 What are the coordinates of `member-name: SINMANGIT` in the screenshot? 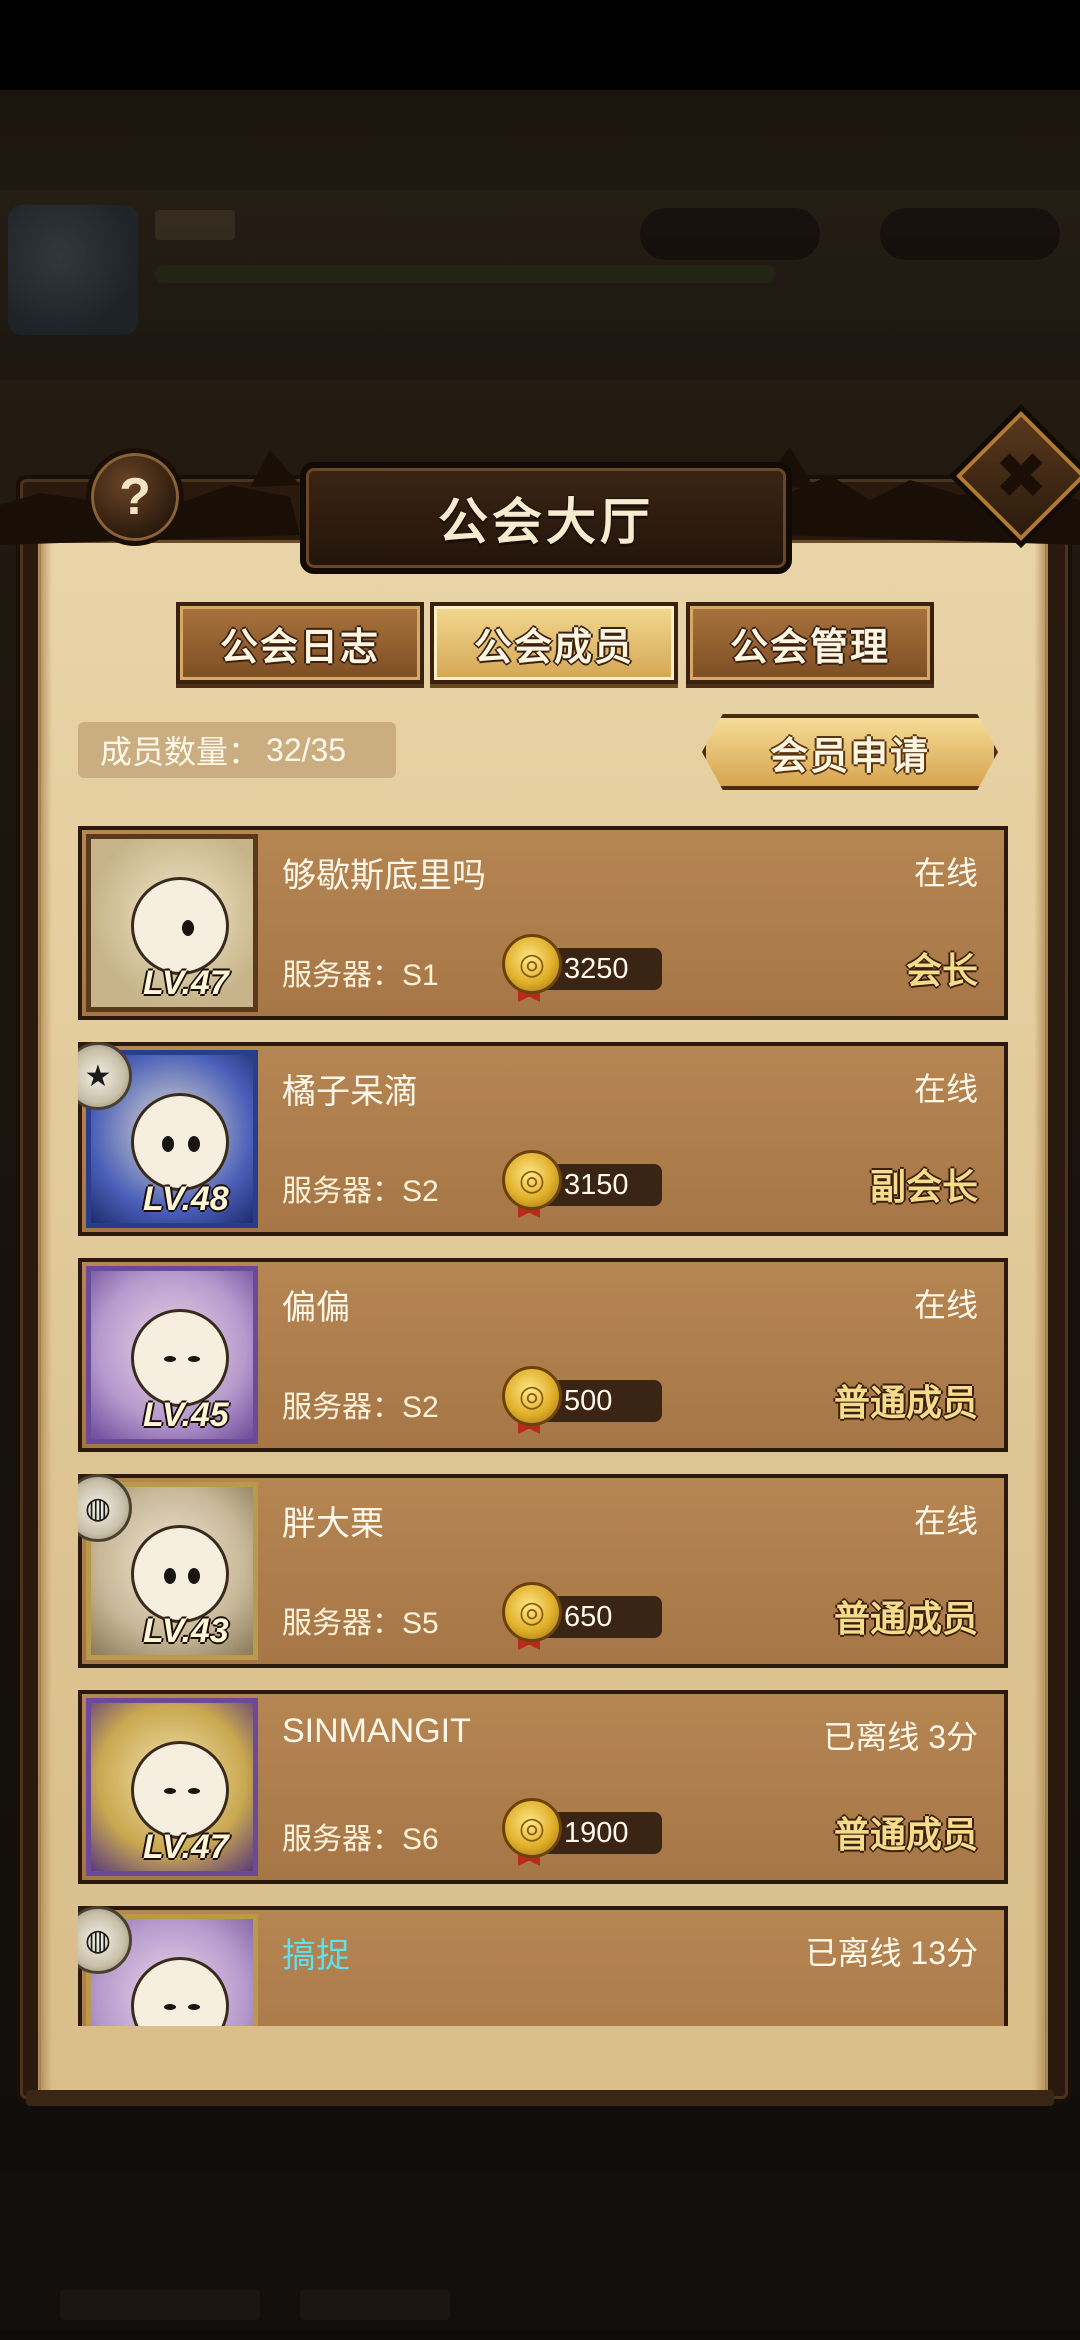 It's located at (376, 1731).